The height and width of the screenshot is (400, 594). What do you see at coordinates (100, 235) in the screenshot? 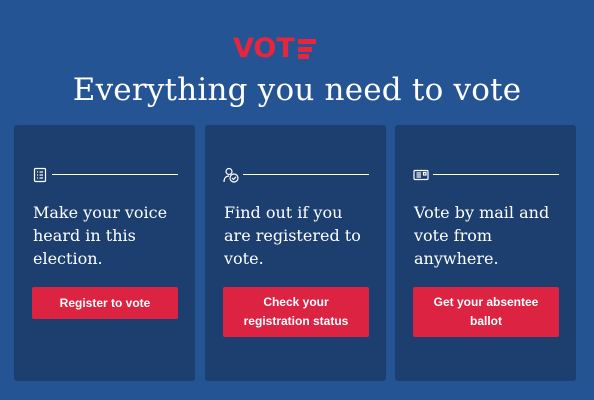
I see `card-description: Make your voice heard in this election.` at bounding box center [100, 235].